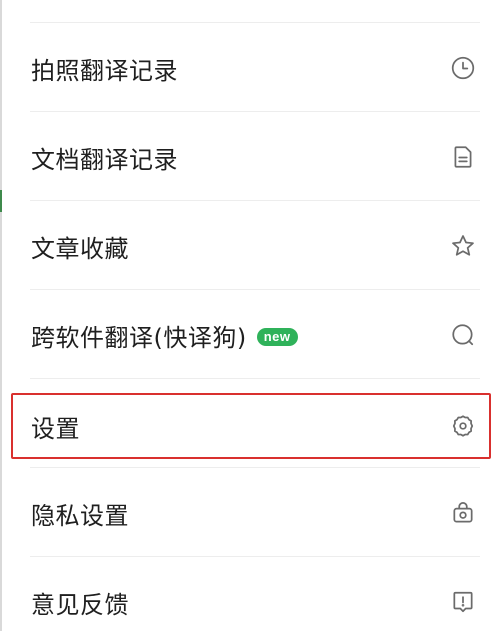 Image resolution: width=500 pixels, height=631 pixels. I want to click on document-icon, so click(463, 157).